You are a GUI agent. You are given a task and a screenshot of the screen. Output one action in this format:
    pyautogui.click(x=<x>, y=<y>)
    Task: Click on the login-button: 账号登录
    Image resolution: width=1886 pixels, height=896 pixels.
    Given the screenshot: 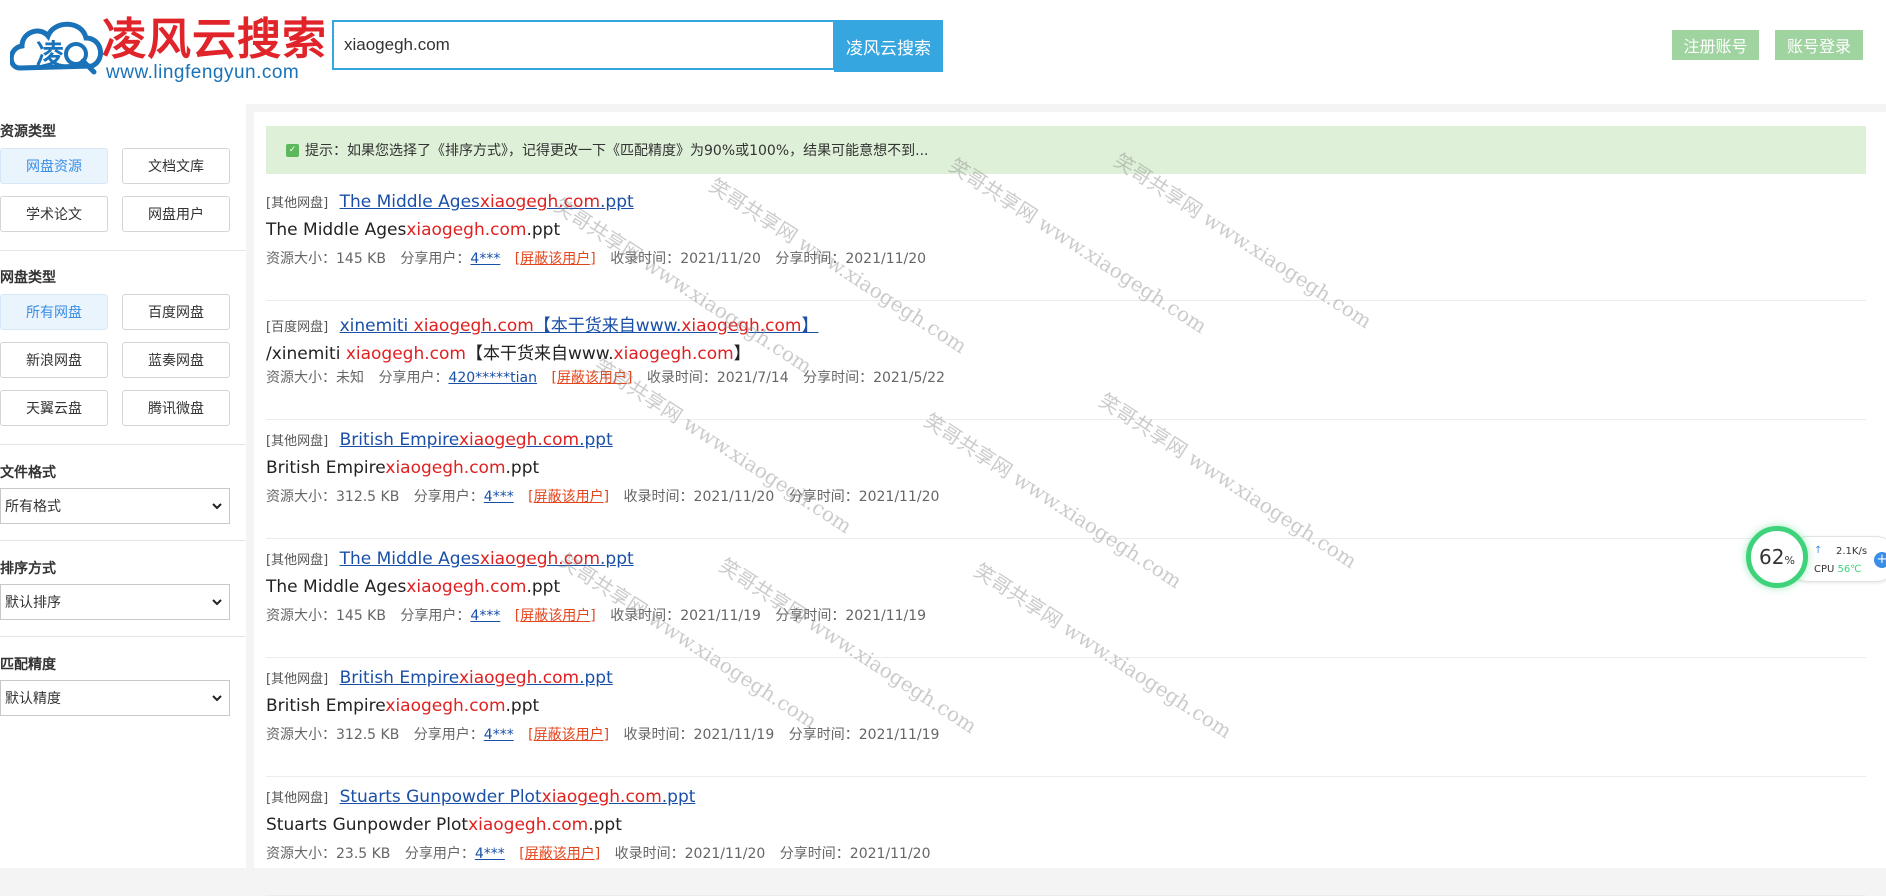 What is the action you would take?
    pyautogui.click(x=1819, y=45)
    